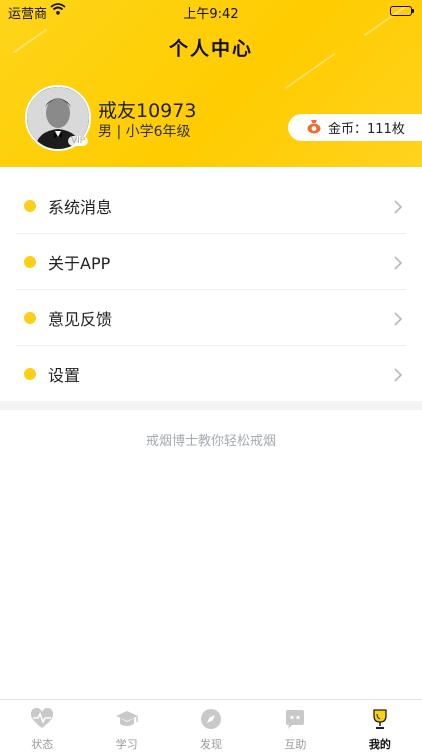 The height and width of the screenshot is (752, 422). What do you see at coordinates (211, 14) in the screenshot?
I see `status-time: 上午9:42` at bounding box center [211, 14].